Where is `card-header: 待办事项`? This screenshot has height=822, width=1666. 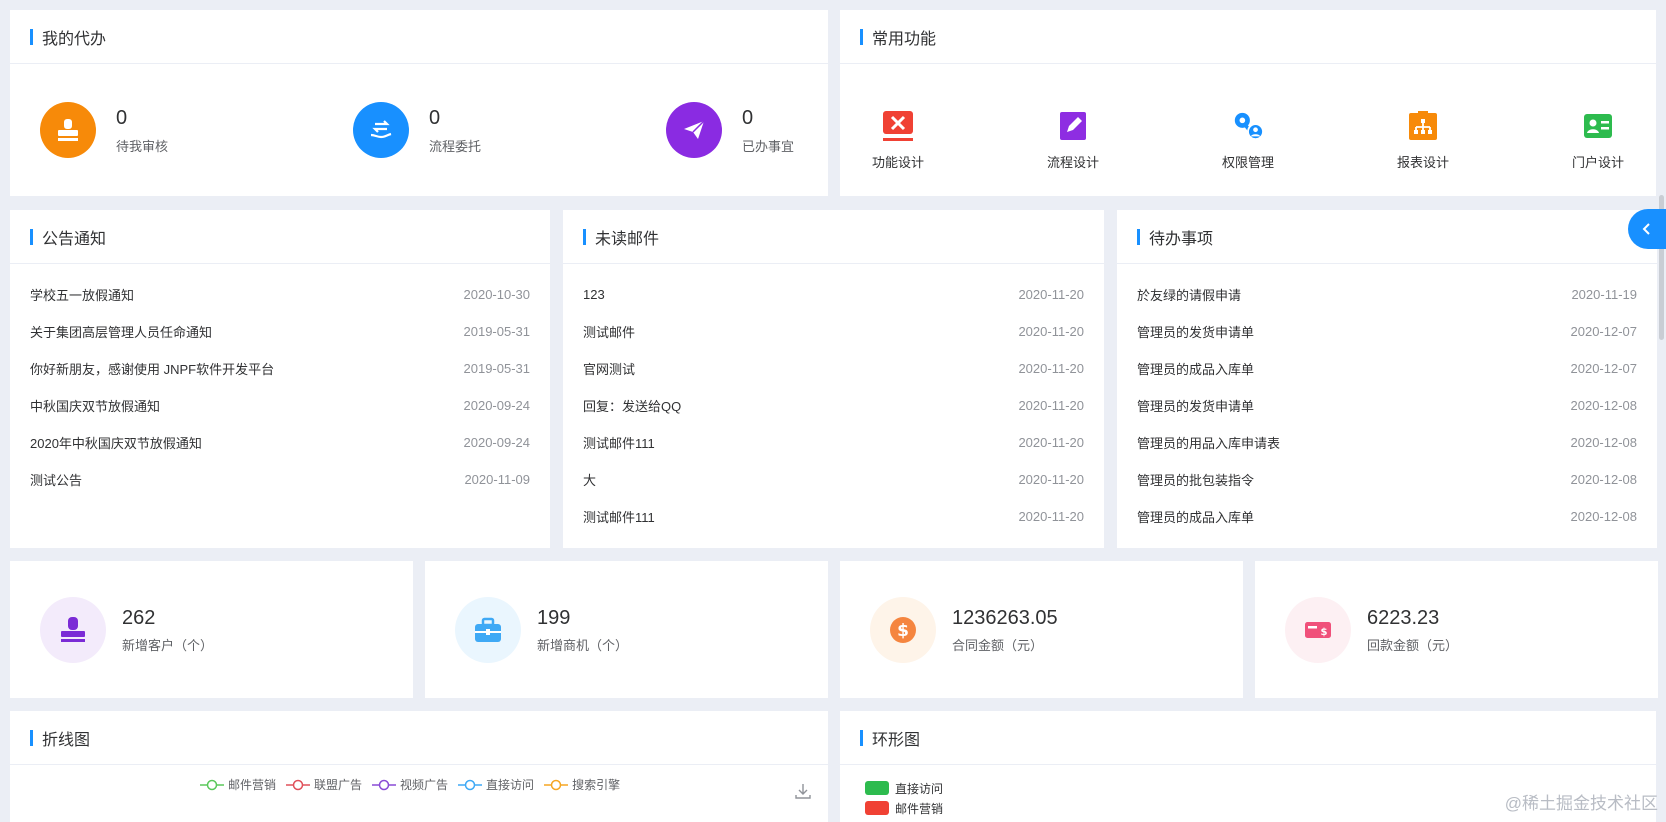 card-header: 待办事项 is located at coordinates (1387, 237).